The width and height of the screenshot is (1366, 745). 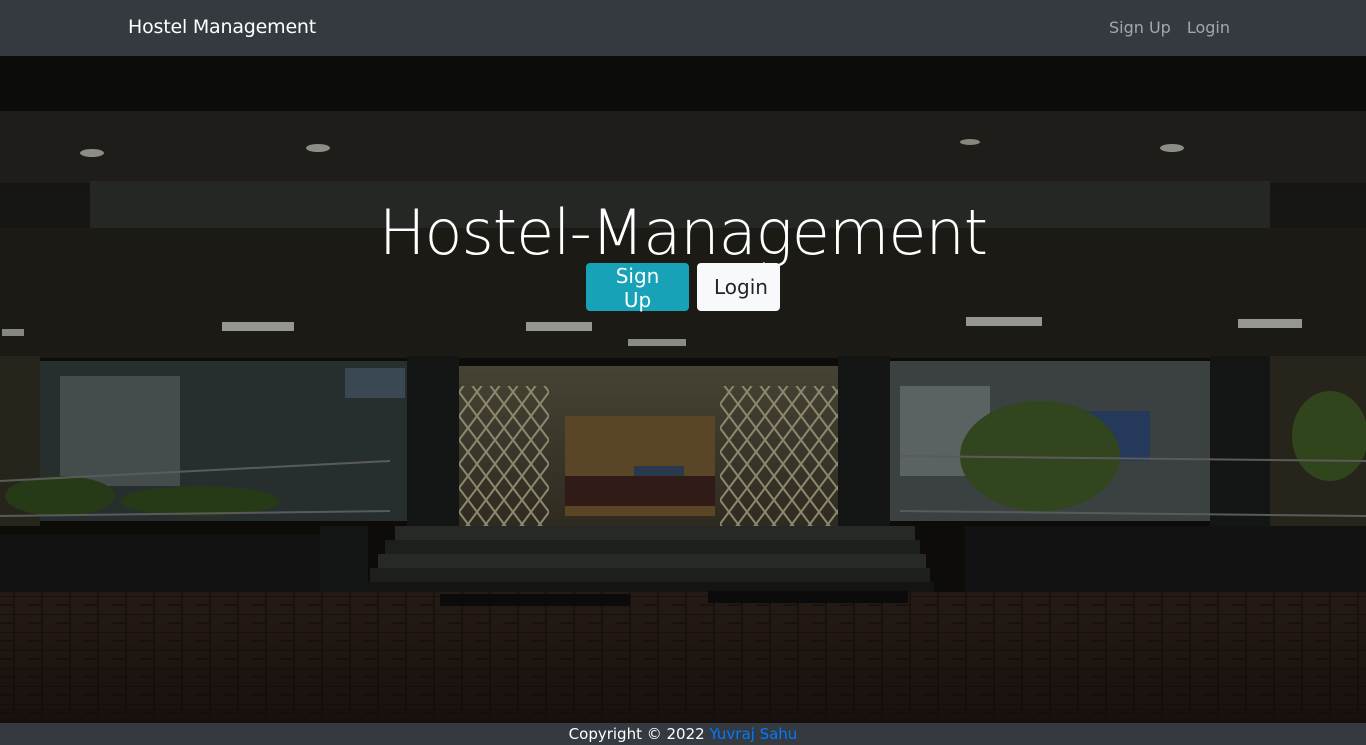 I want to click on top-navbar: Hostel Management Sign Up Login, so click(x=683, y=28).